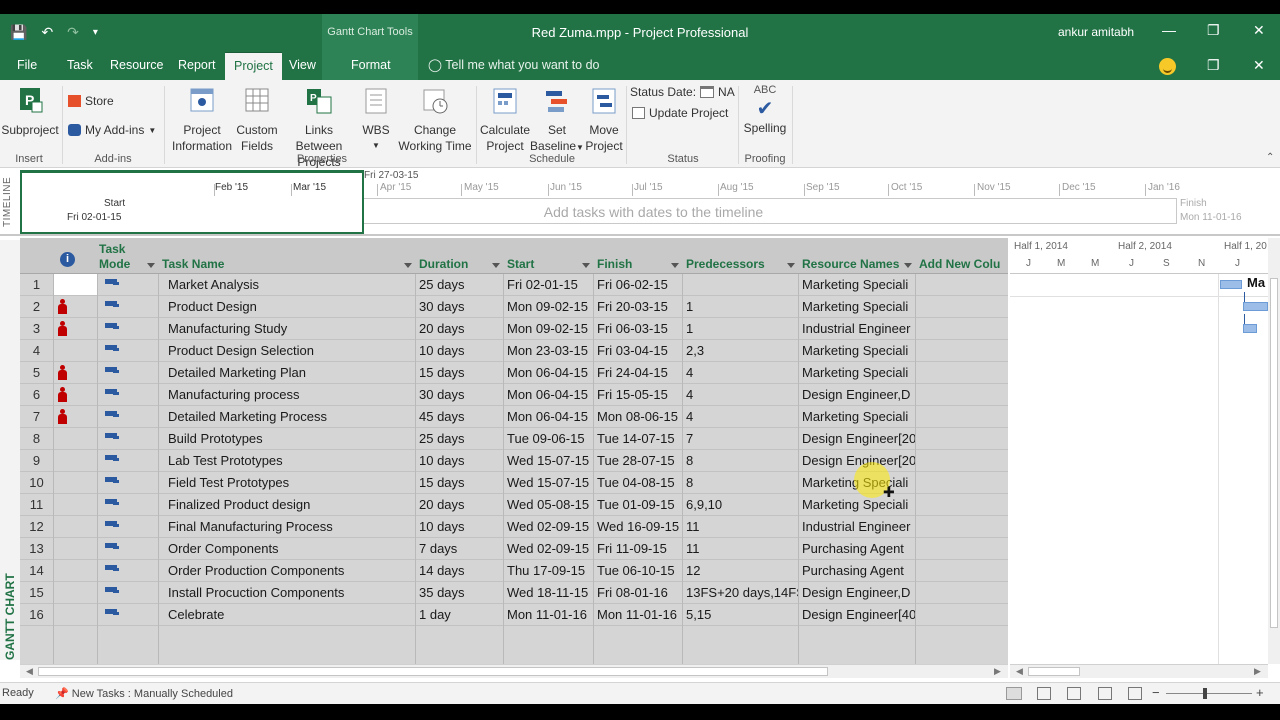 Image resolution: width=1280 pixels, height=720 pixels. What do you see at coordinates (36, 329) in the screenshot?
I see `row-number: 3` at bounding box center [36, 329].